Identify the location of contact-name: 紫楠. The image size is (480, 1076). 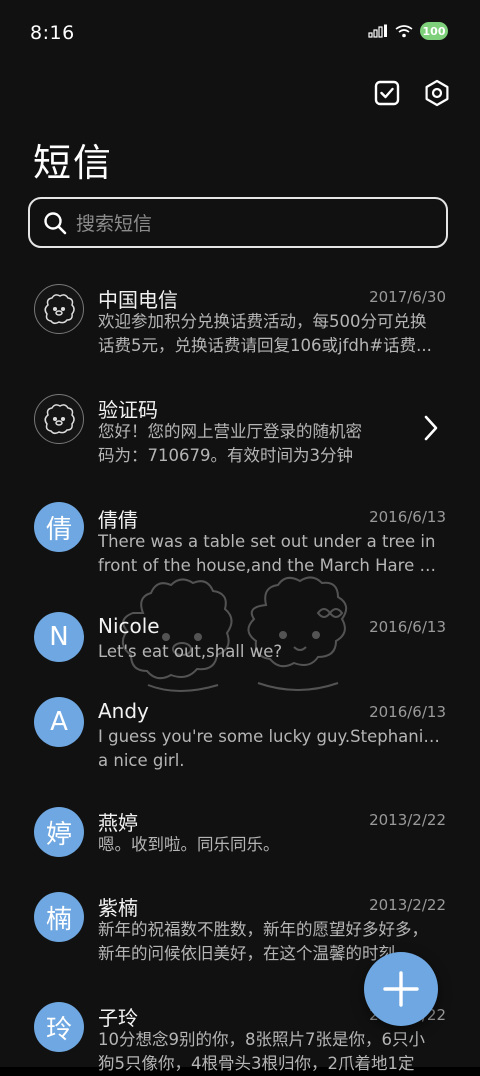
(118, 908).